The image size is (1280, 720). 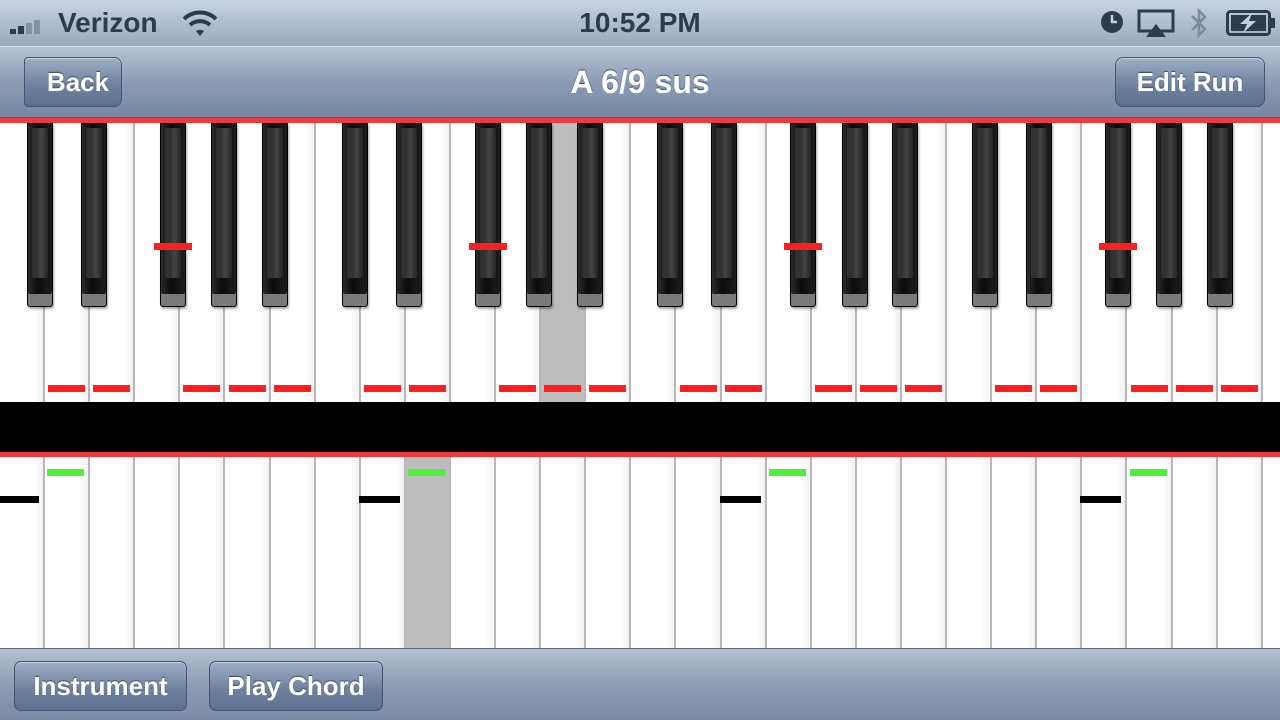 I want to click on back-button: Back, so click(x=73, y=82).